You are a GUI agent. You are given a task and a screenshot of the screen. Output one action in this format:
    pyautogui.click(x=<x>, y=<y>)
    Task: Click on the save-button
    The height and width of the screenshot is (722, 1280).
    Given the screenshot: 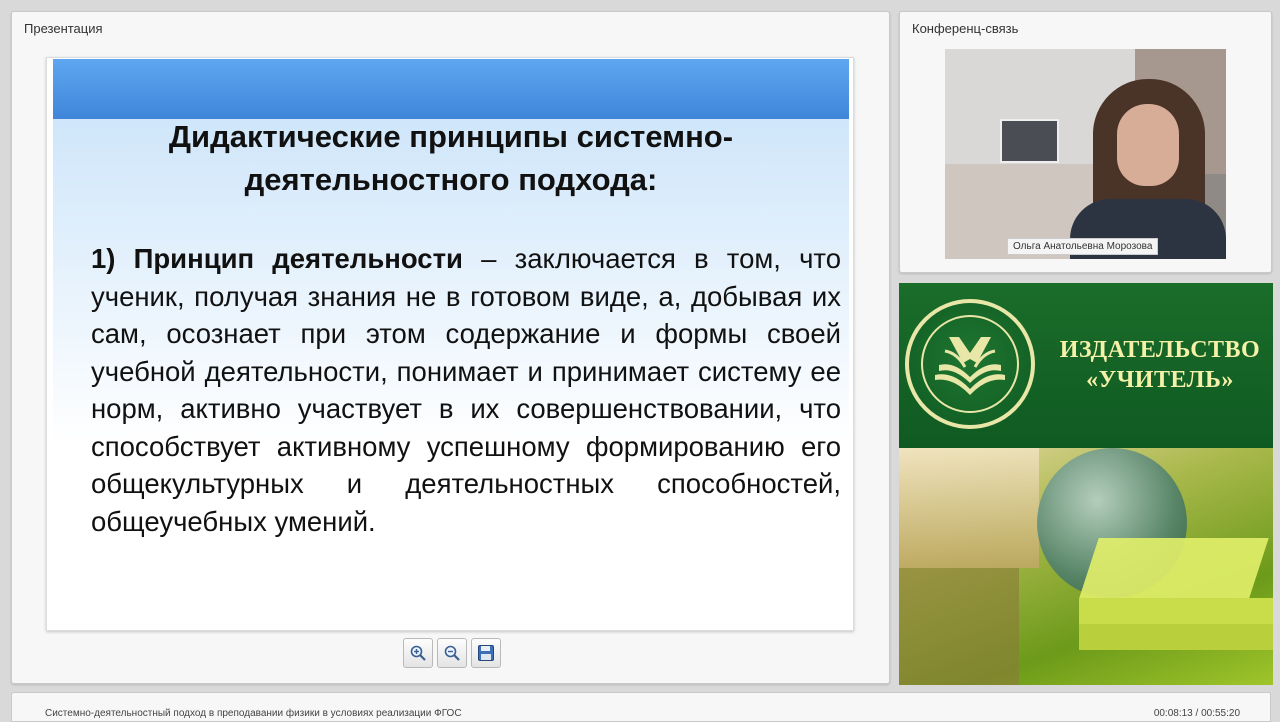 What is the action you would take?
    pyautogui.click(x=486, y=653)
    